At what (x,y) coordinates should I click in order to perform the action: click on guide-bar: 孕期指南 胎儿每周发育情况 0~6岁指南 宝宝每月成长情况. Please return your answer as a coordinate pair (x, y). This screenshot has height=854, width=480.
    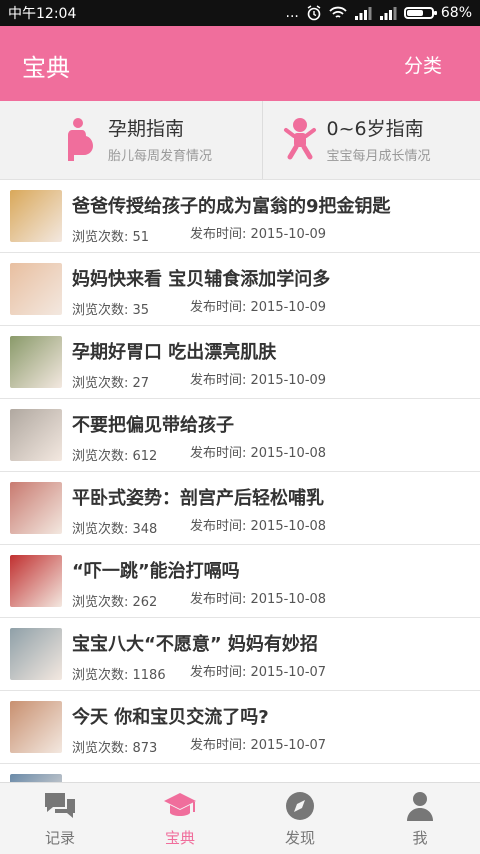
    Looking at the image, I should click on (240, 140).